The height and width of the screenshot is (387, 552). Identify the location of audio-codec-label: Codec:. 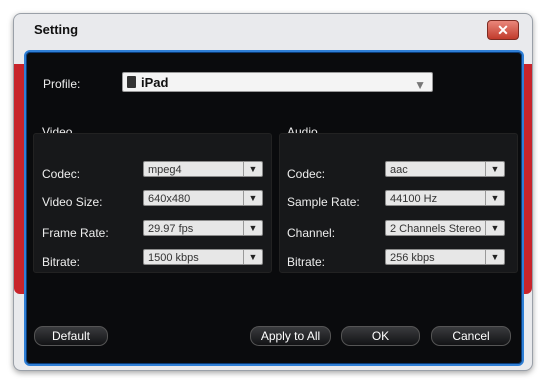
(306, 174).